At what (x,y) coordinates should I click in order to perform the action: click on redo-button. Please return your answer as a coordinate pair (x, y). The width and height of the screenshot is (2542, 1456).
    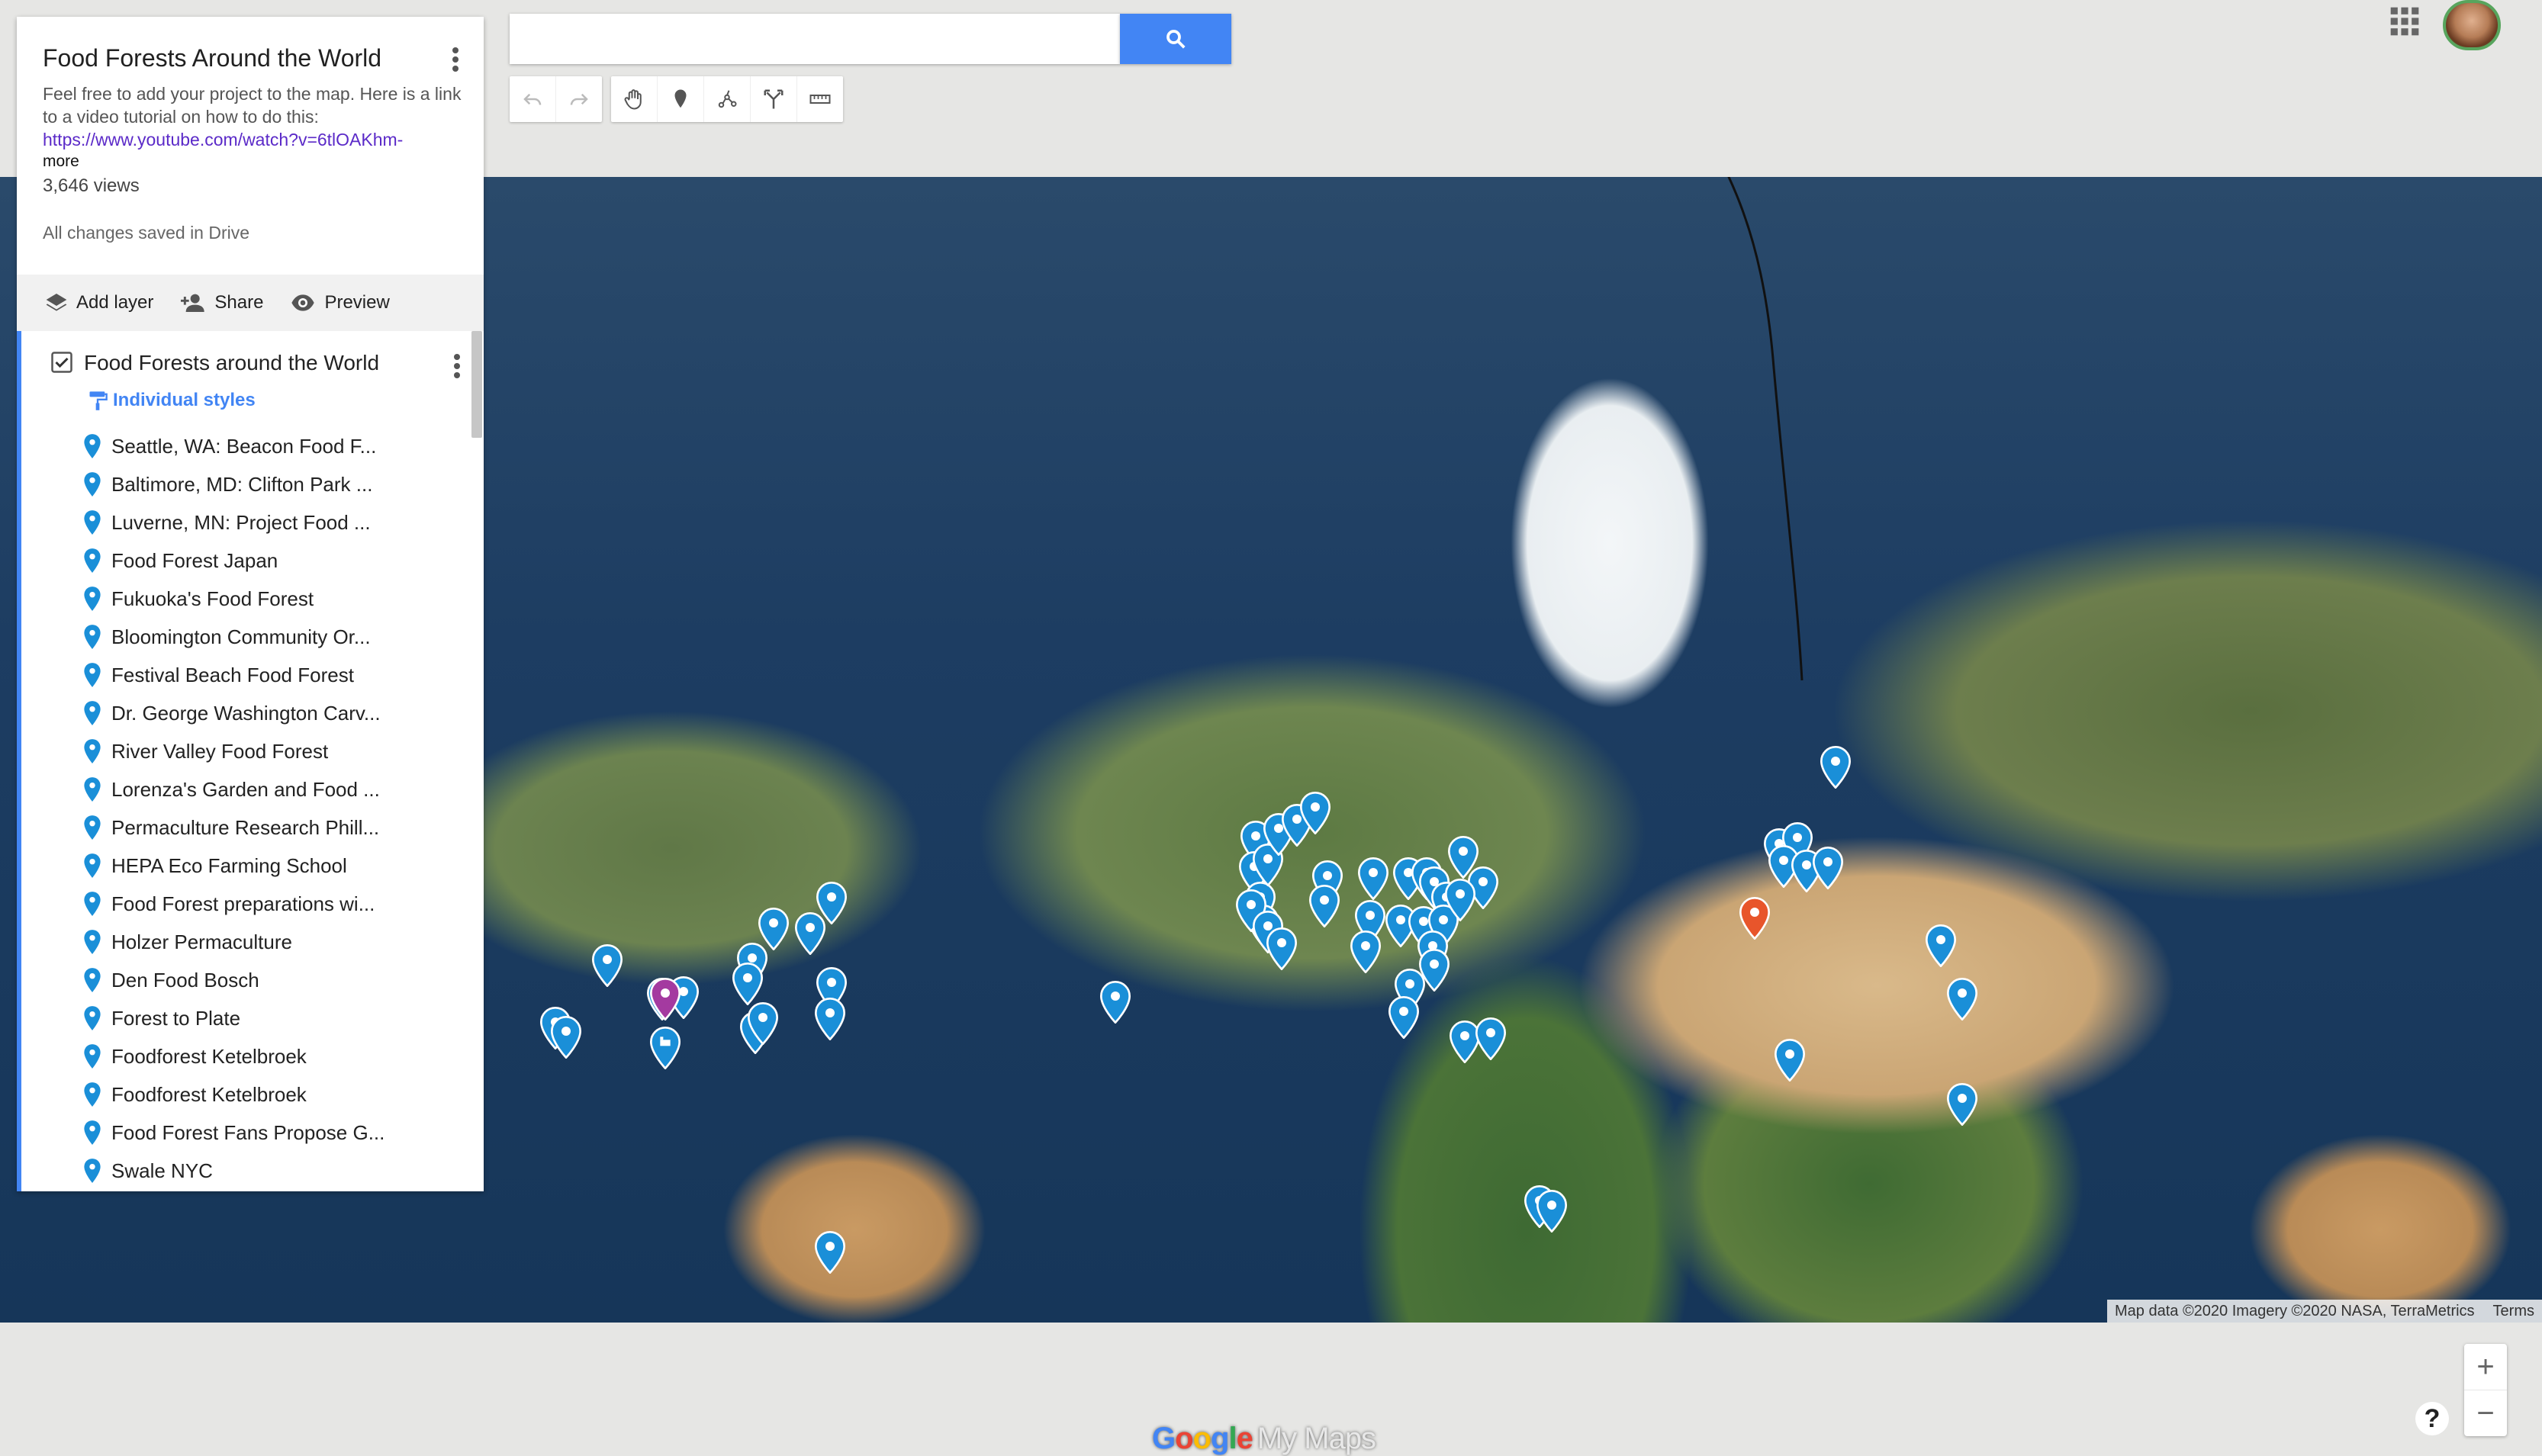
    Looking at the image, I should click on (578, 99).